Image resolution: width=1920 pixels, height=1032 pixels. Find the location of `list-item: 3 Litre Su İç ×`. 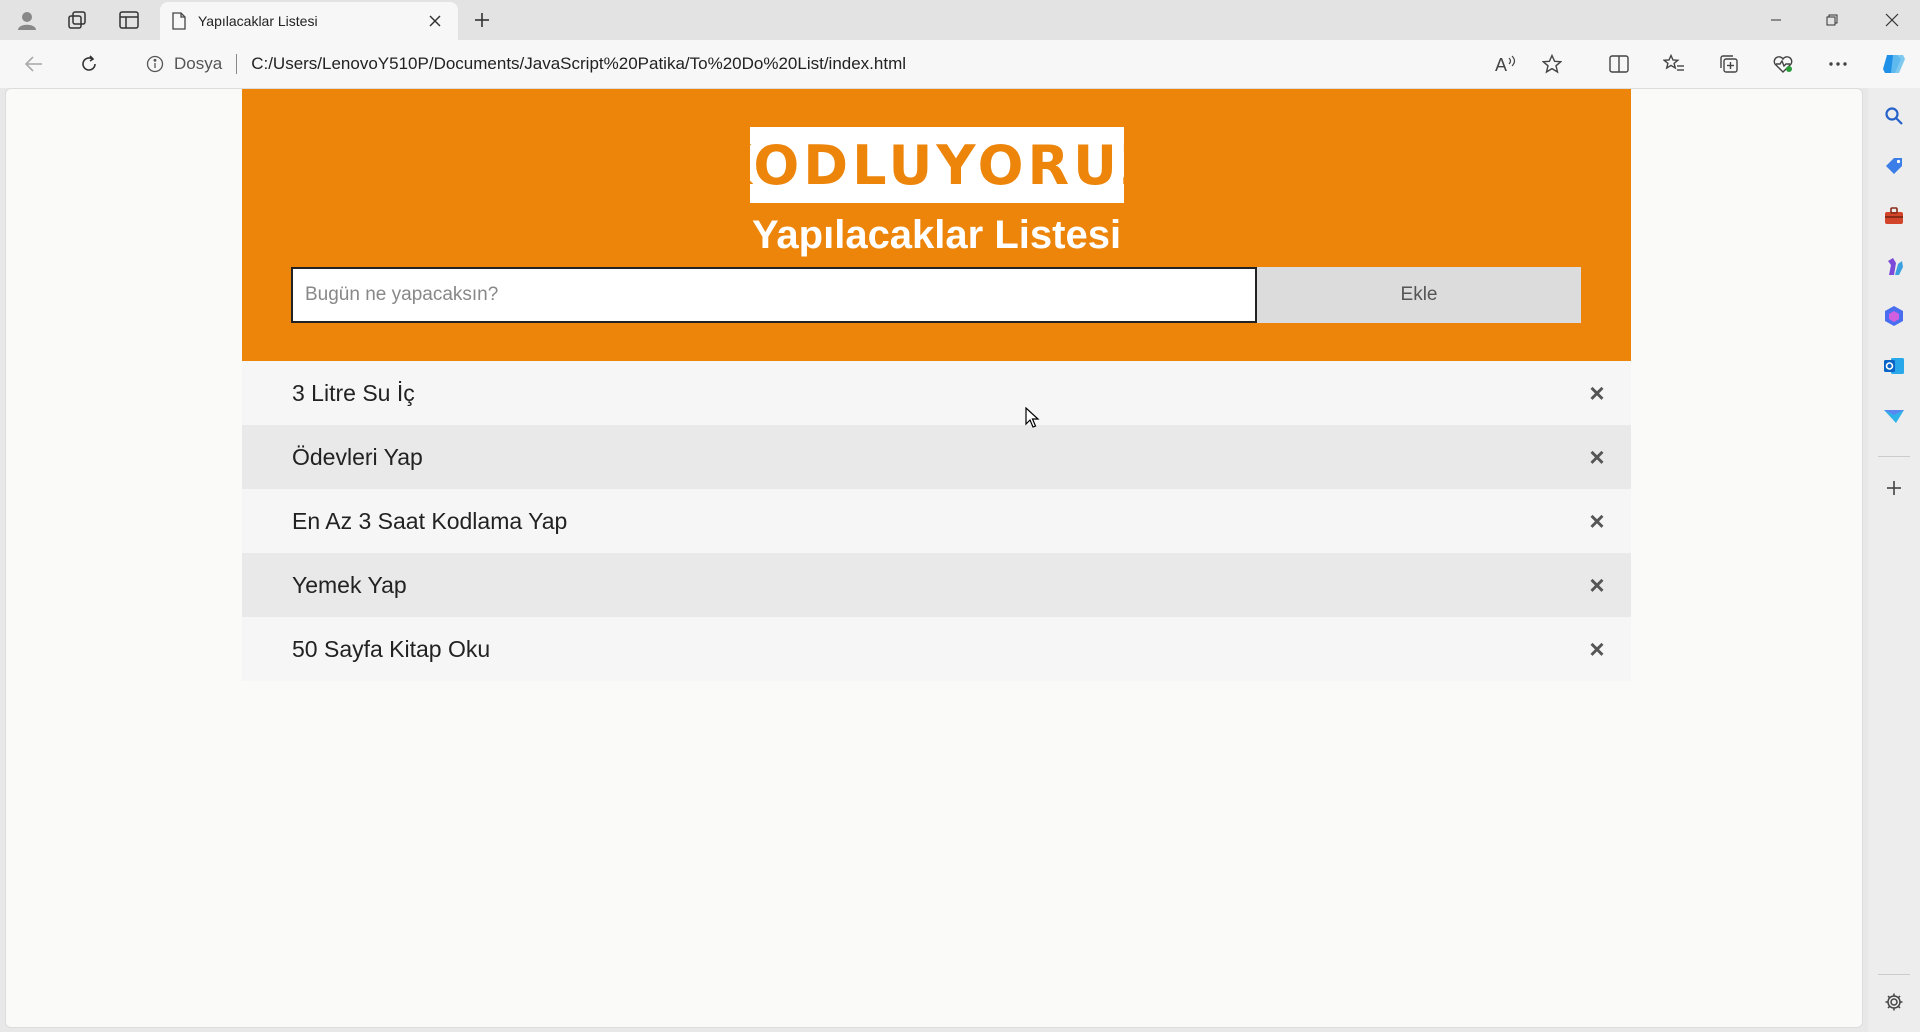

list-item: 3 Litre Su İç × is located at coordinates (936, 393).